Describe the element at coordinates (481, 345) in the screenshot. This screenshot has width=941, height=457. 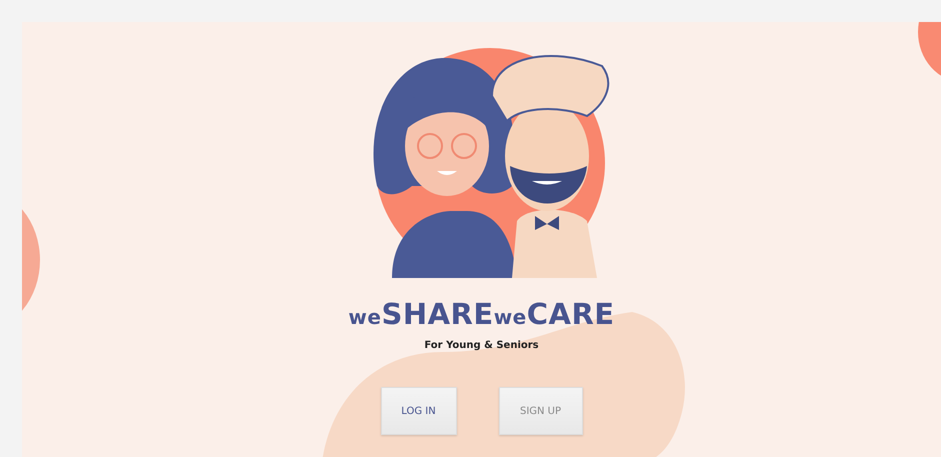
I see `tagline: For Young & Seniors` at that location.